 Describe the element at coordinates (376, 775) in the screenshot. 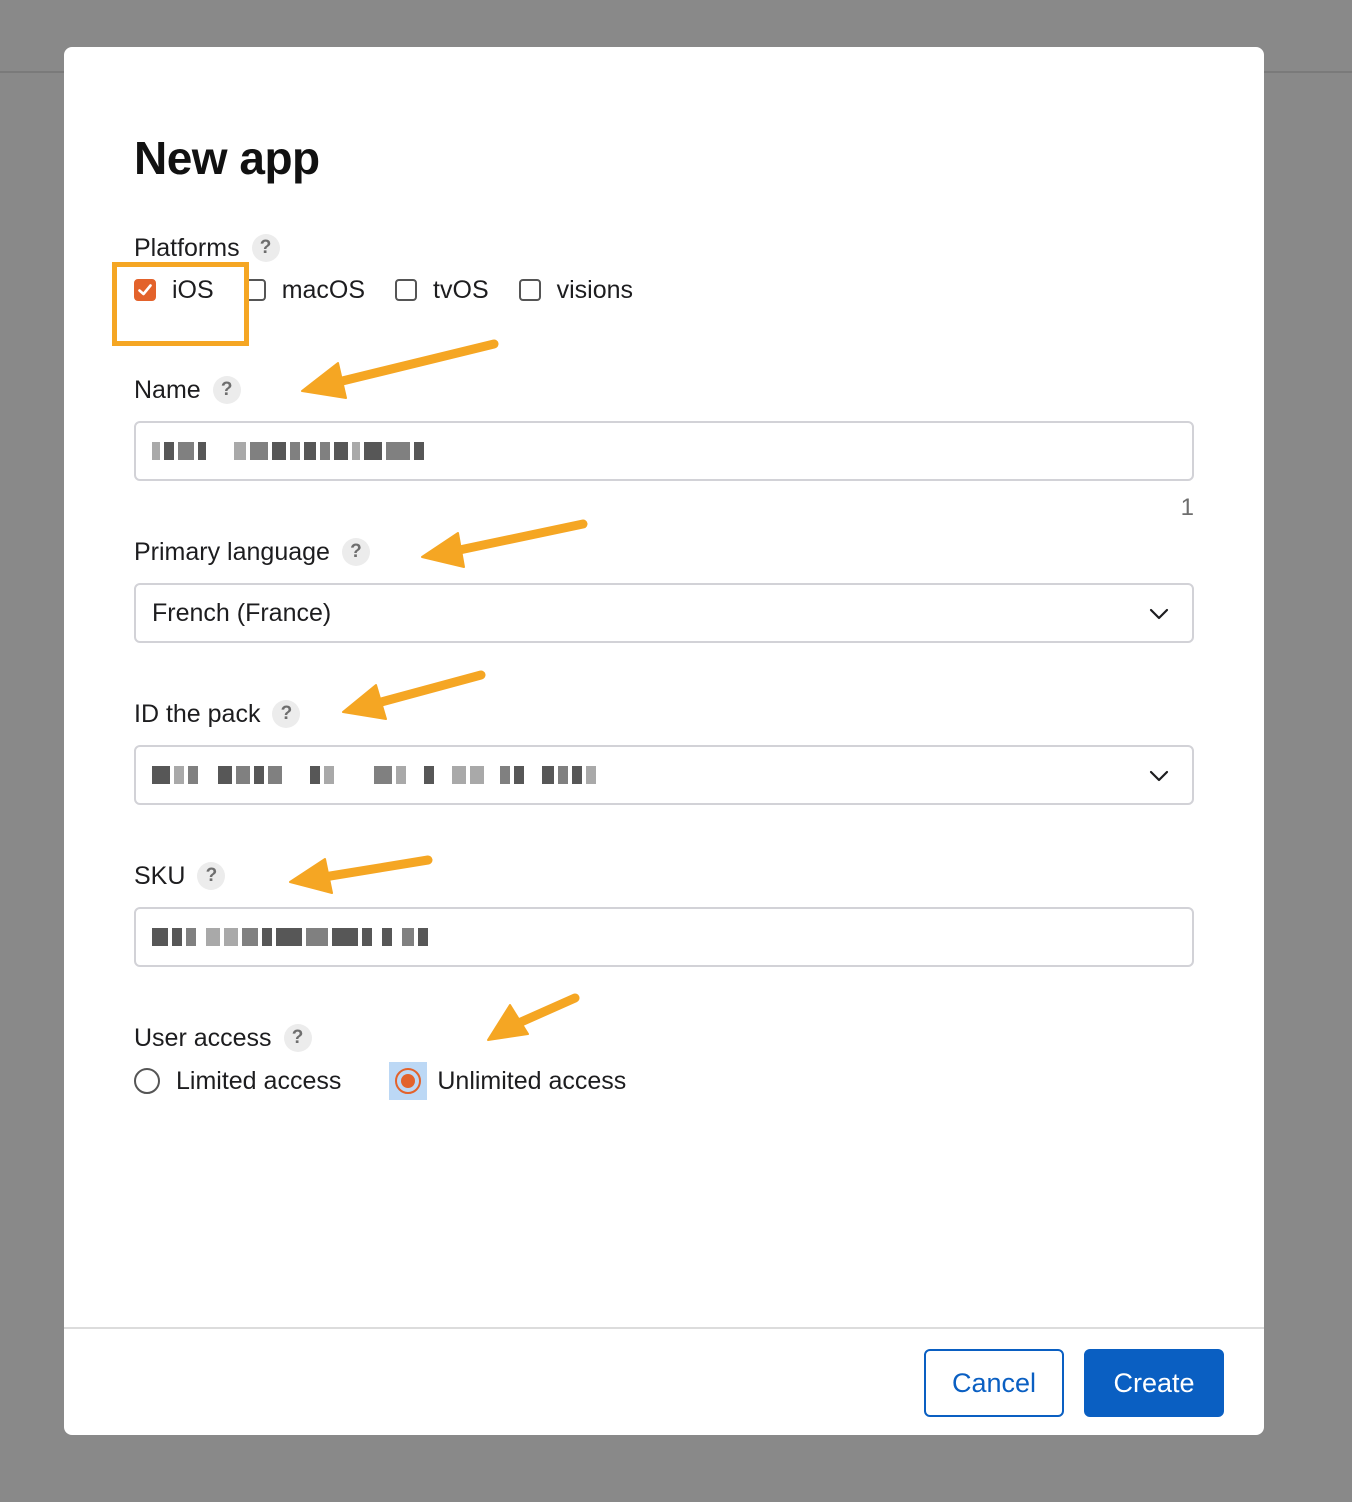

I see `redacted-bundle-id-value` at that location.